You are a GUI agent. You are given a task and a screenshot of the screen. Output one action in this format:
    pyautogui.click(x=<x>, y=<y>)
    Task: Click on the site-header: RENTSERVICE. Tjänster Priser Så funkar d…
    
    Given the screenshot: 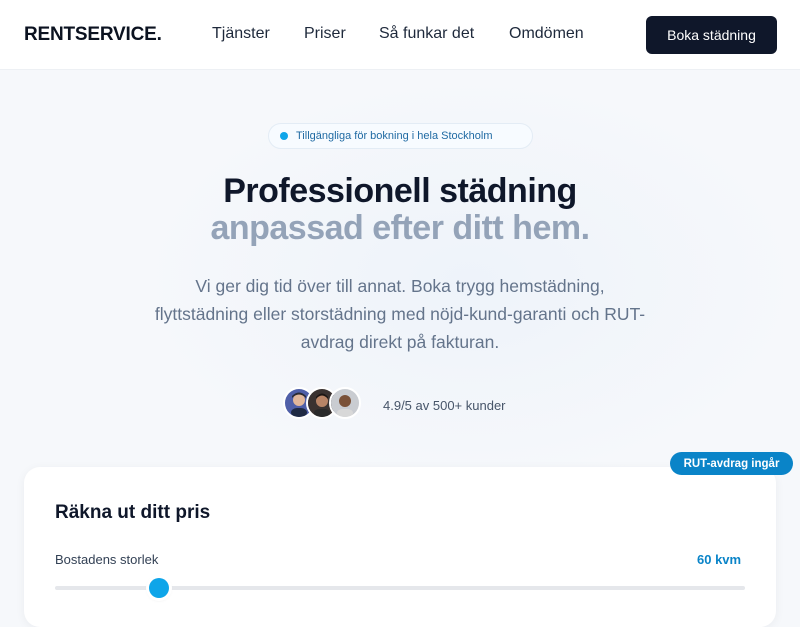 What is the action you would take?
    pyautogui.click(x=400, y=35)
    